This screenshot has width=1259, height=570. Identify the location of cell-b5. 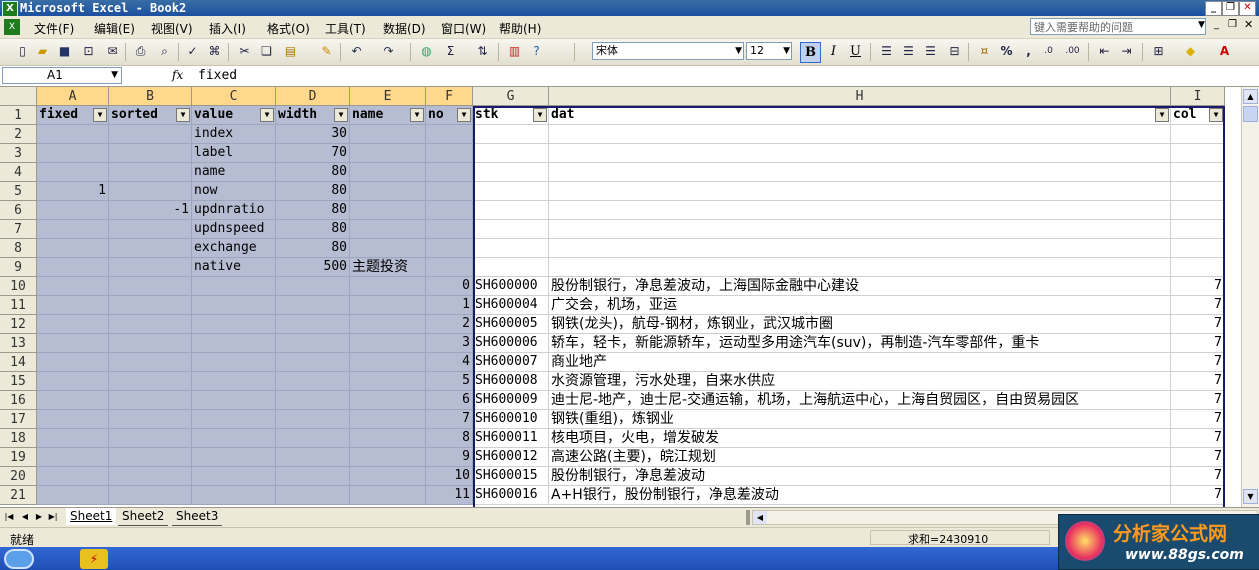
(150, 191).